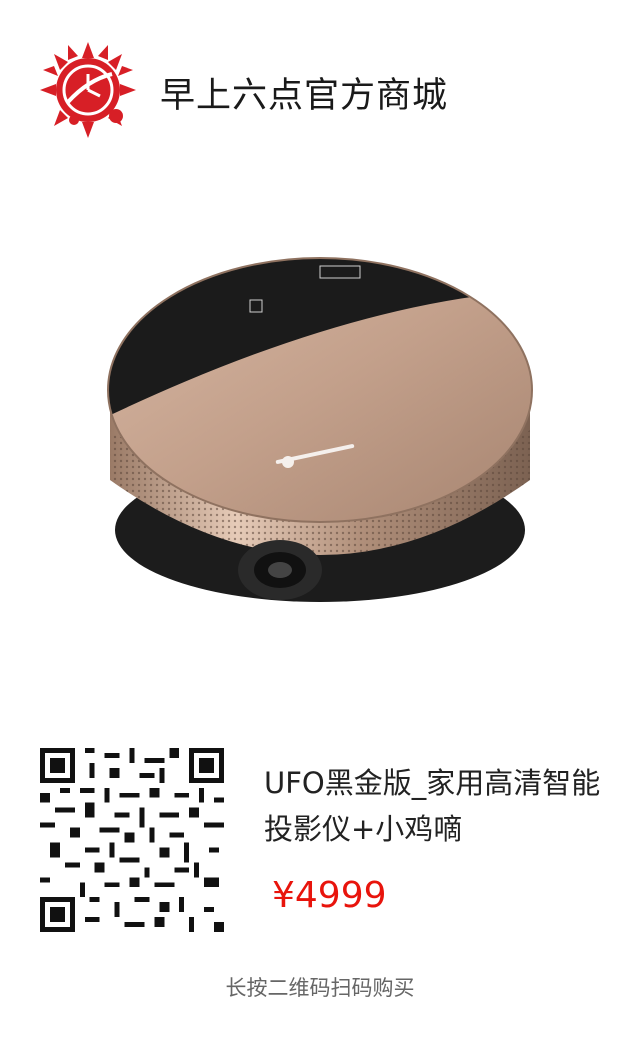 Image resolution: width=640 pixels, height=1060 pixels. What do you see at coordinates (132, 840) in the screenshot?
I see `qr-code-icon` at bounding box center [132, 840].